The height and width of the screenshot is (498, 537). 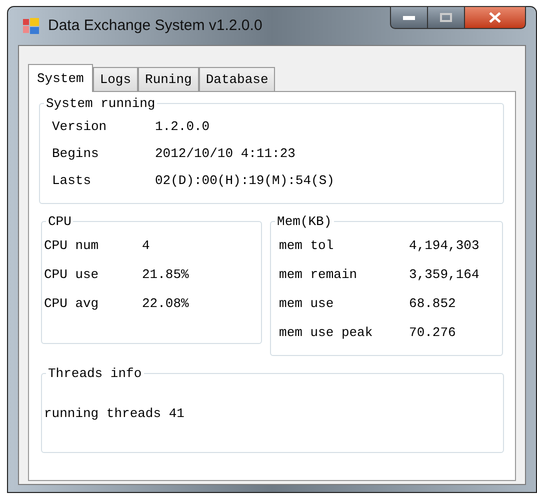 What do you see at coordinates (304, 221) in the screenshot?
I see `group-title: Mem(KB)` at bounding box center [304, 221].